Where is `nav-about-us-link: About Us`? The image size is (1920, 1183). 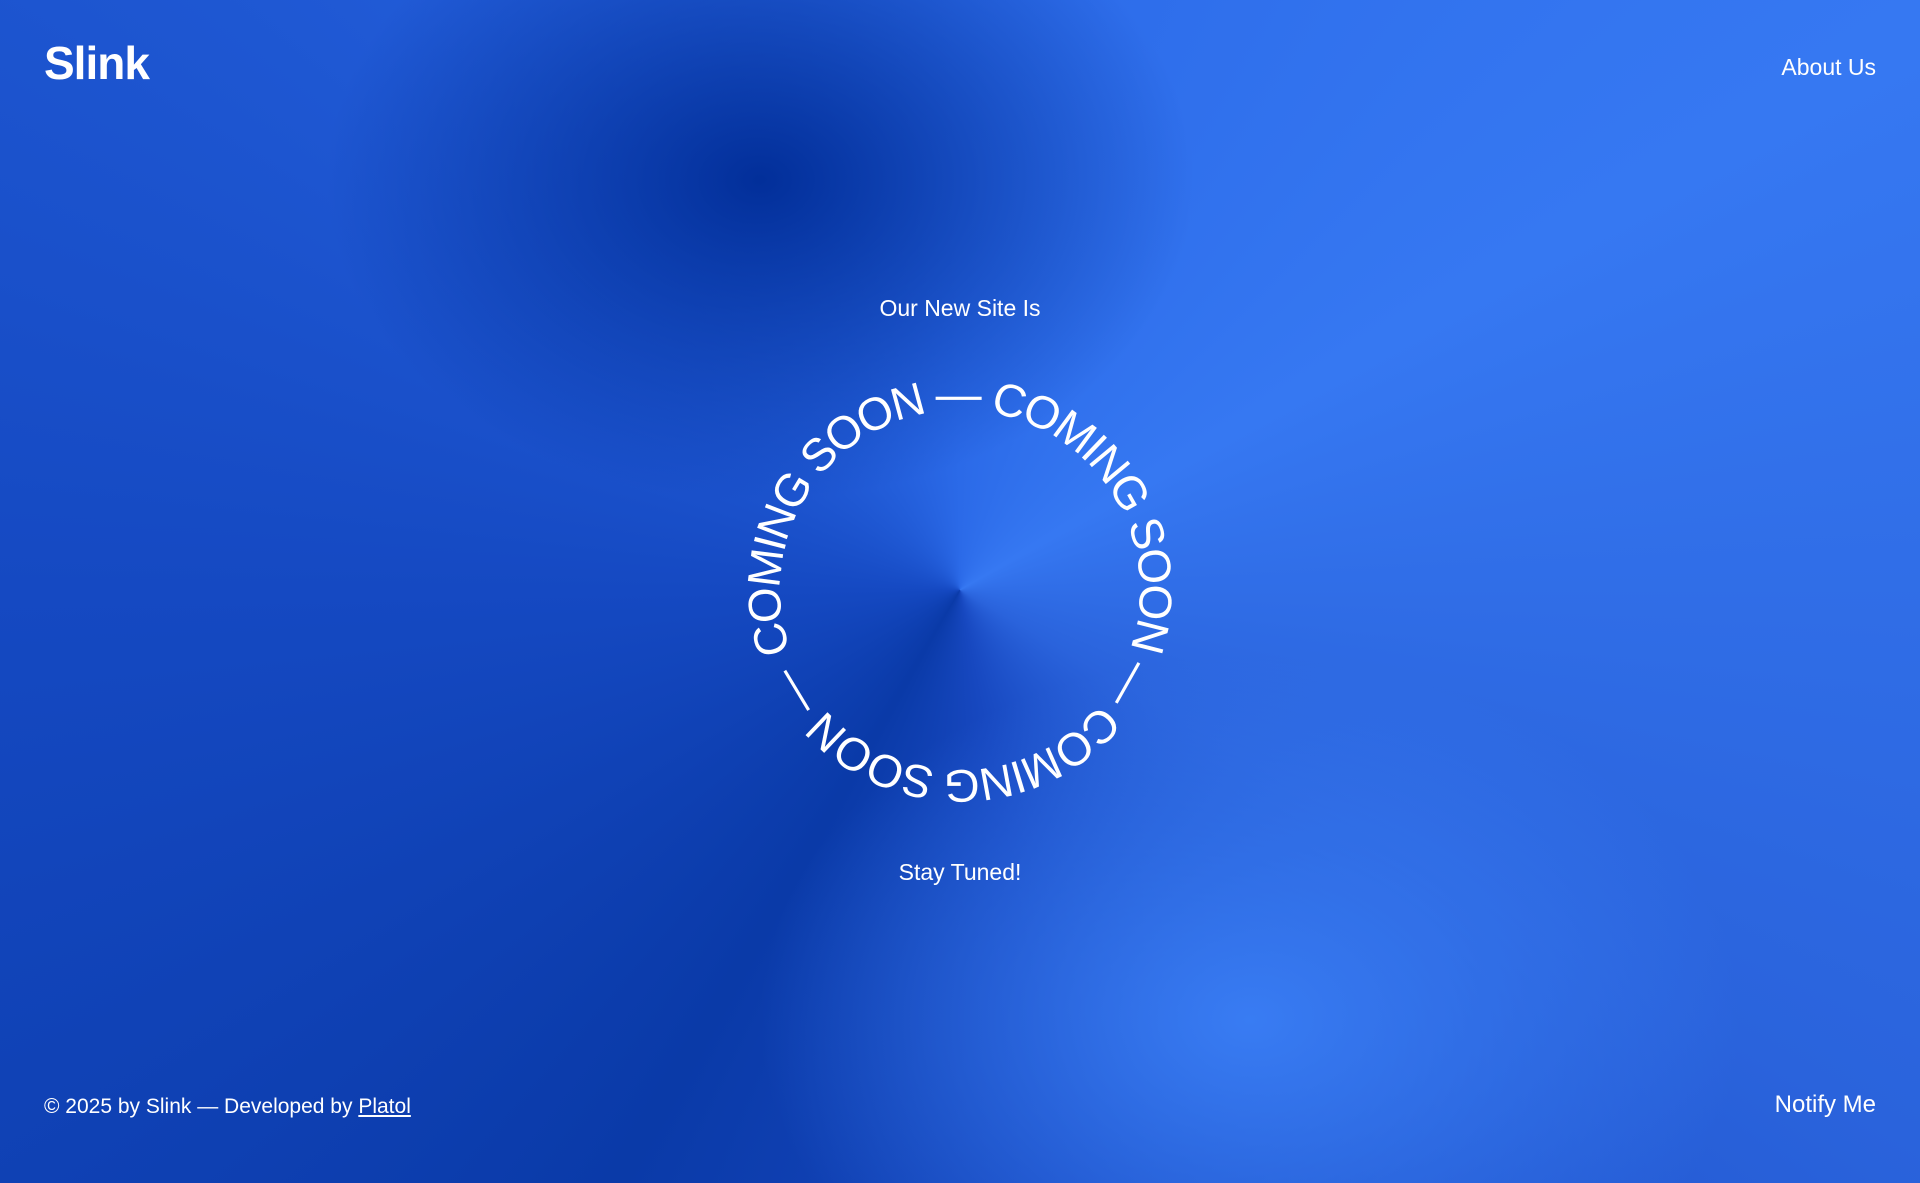 nav-about-us-link: About Us is located at coordinates (1828, 67).